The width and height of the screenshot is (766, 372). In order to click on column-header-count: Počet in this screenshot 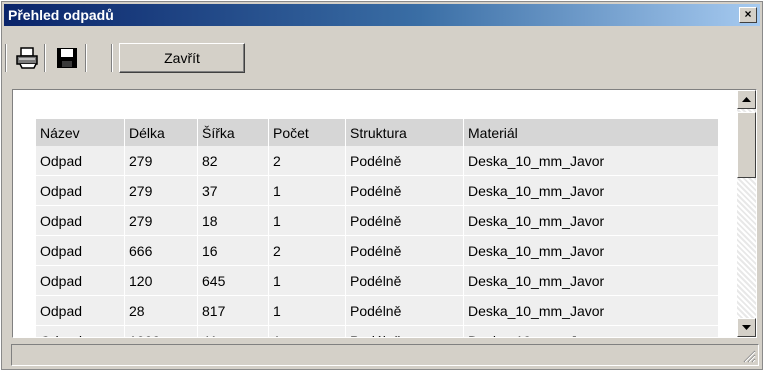, I will do `click(307, 132)`.